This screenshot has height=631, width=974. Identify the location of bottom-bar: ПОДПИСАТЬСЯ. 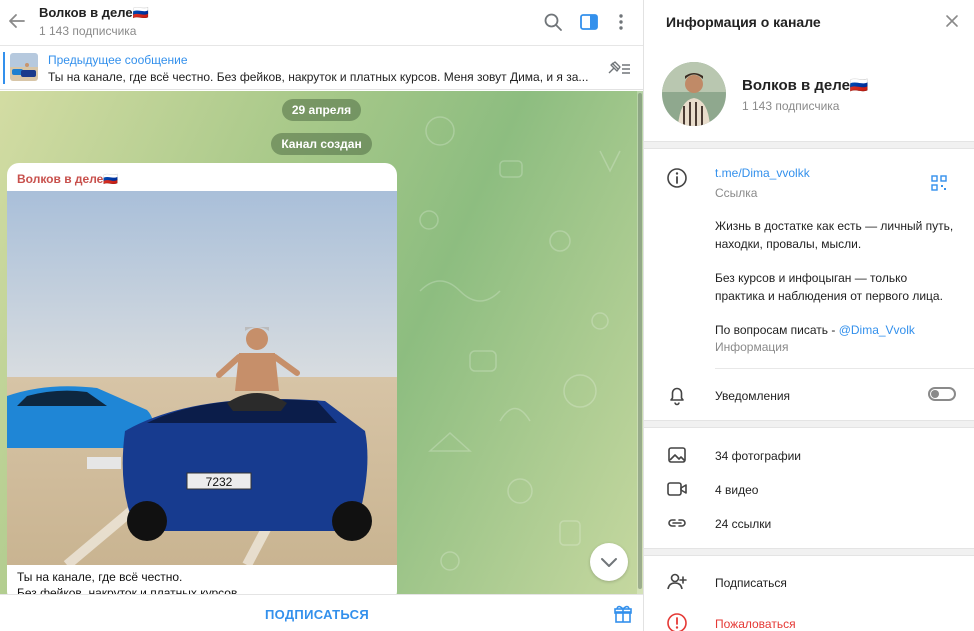
(321, 612).